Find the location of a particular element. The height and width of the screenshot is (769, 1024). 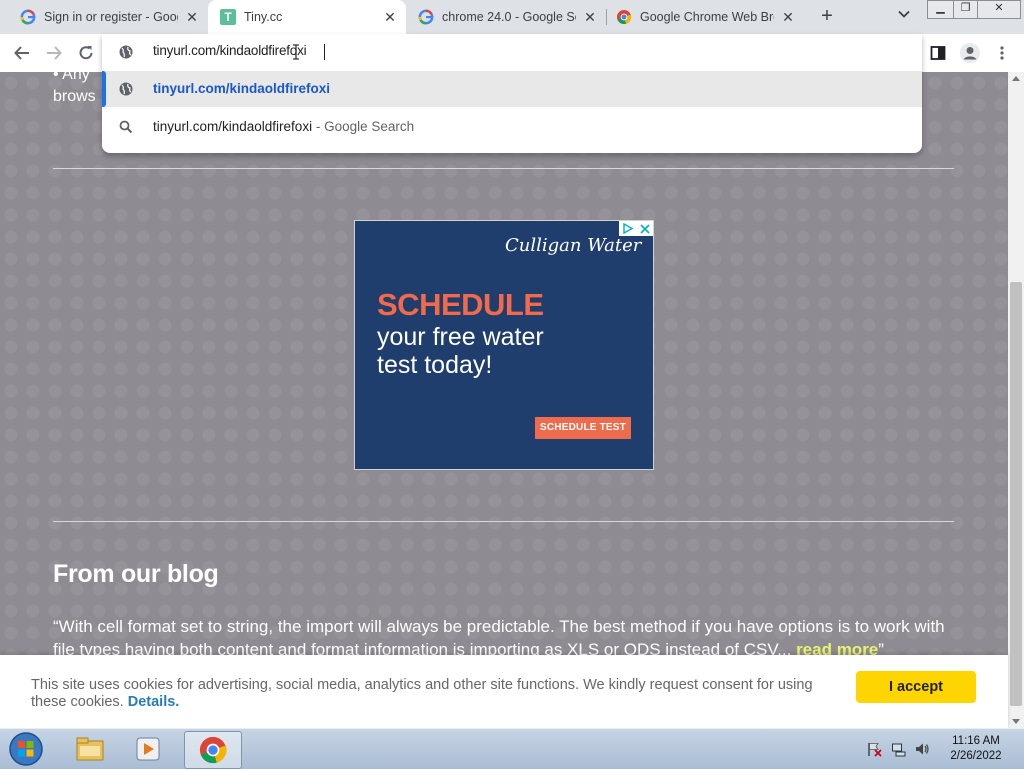

chrome-icon is located at coordinates (624, 17).